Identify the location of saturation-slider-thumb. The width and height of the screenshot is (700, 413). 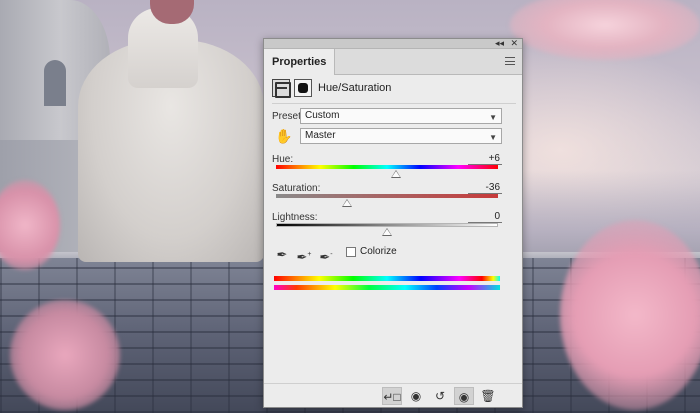
(347, 203).